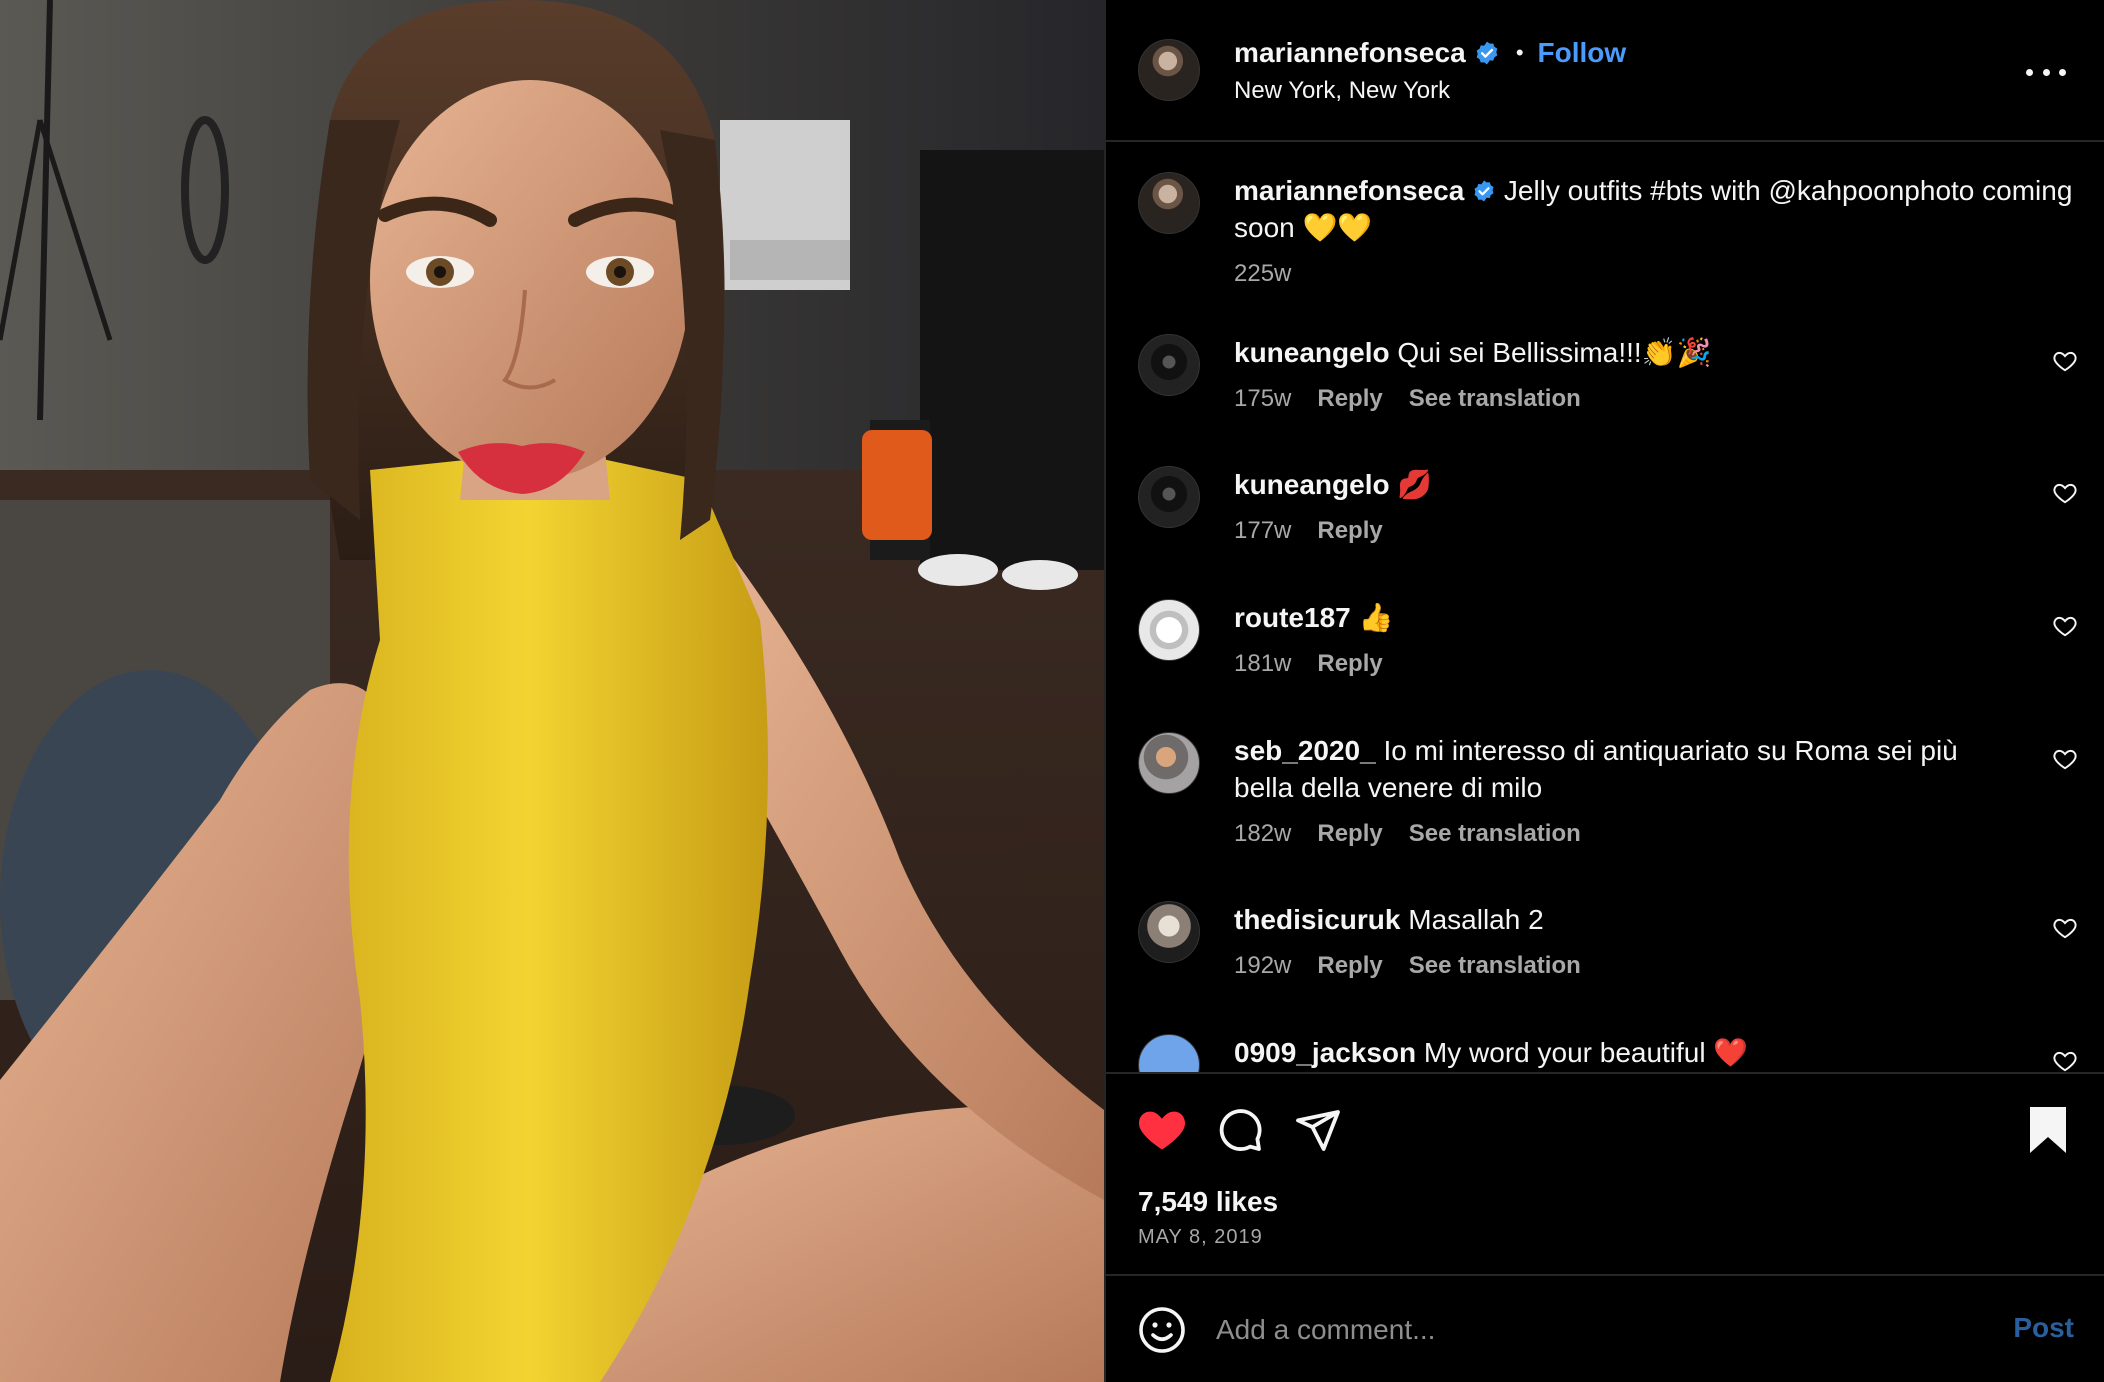 The width and height of the screenshot is (2104, 1382). Describe the element at coordinates (1318, 1130) in the screenshot. I see `share-send-icon` at that location.